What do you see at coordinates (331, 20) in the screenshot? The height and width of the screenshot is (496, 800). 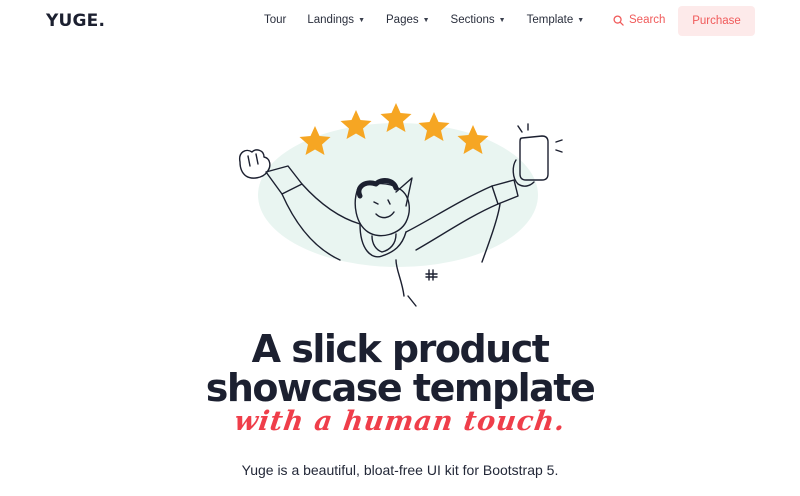 I see `nav-item-label: Landings` at bounding box center [331, 20].